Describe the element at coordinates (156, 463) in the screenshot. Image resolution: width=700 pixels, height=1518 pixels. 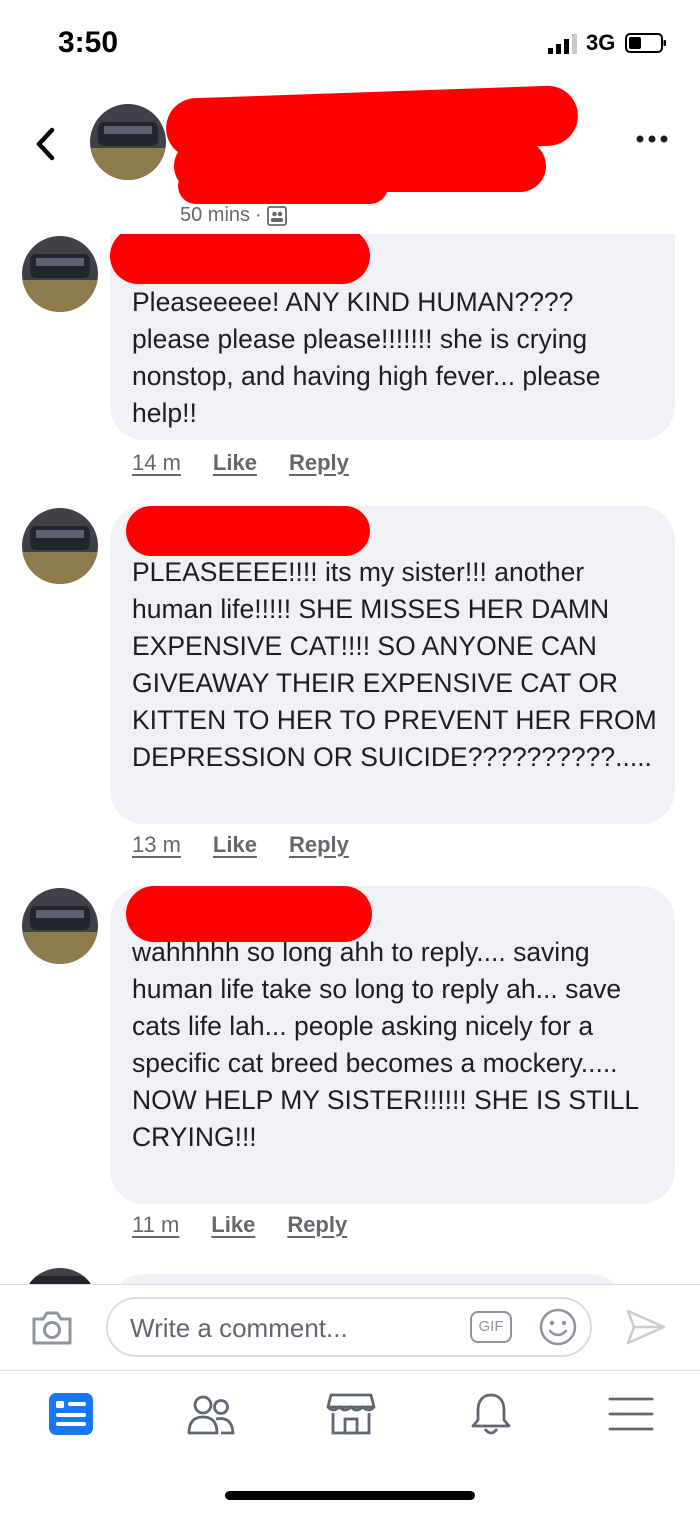
I see `comment-timestamp: 14 m` at that location.